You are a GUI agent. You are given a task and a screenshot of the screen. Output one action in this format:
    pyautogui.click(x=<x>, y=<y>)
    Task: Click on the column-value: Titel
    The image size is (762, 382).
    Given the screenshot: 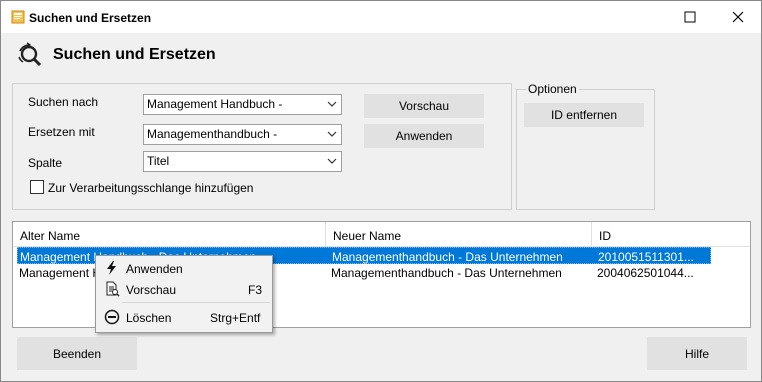 What is the action you would take?
    pyautogui.click(x=158, y=161)
    